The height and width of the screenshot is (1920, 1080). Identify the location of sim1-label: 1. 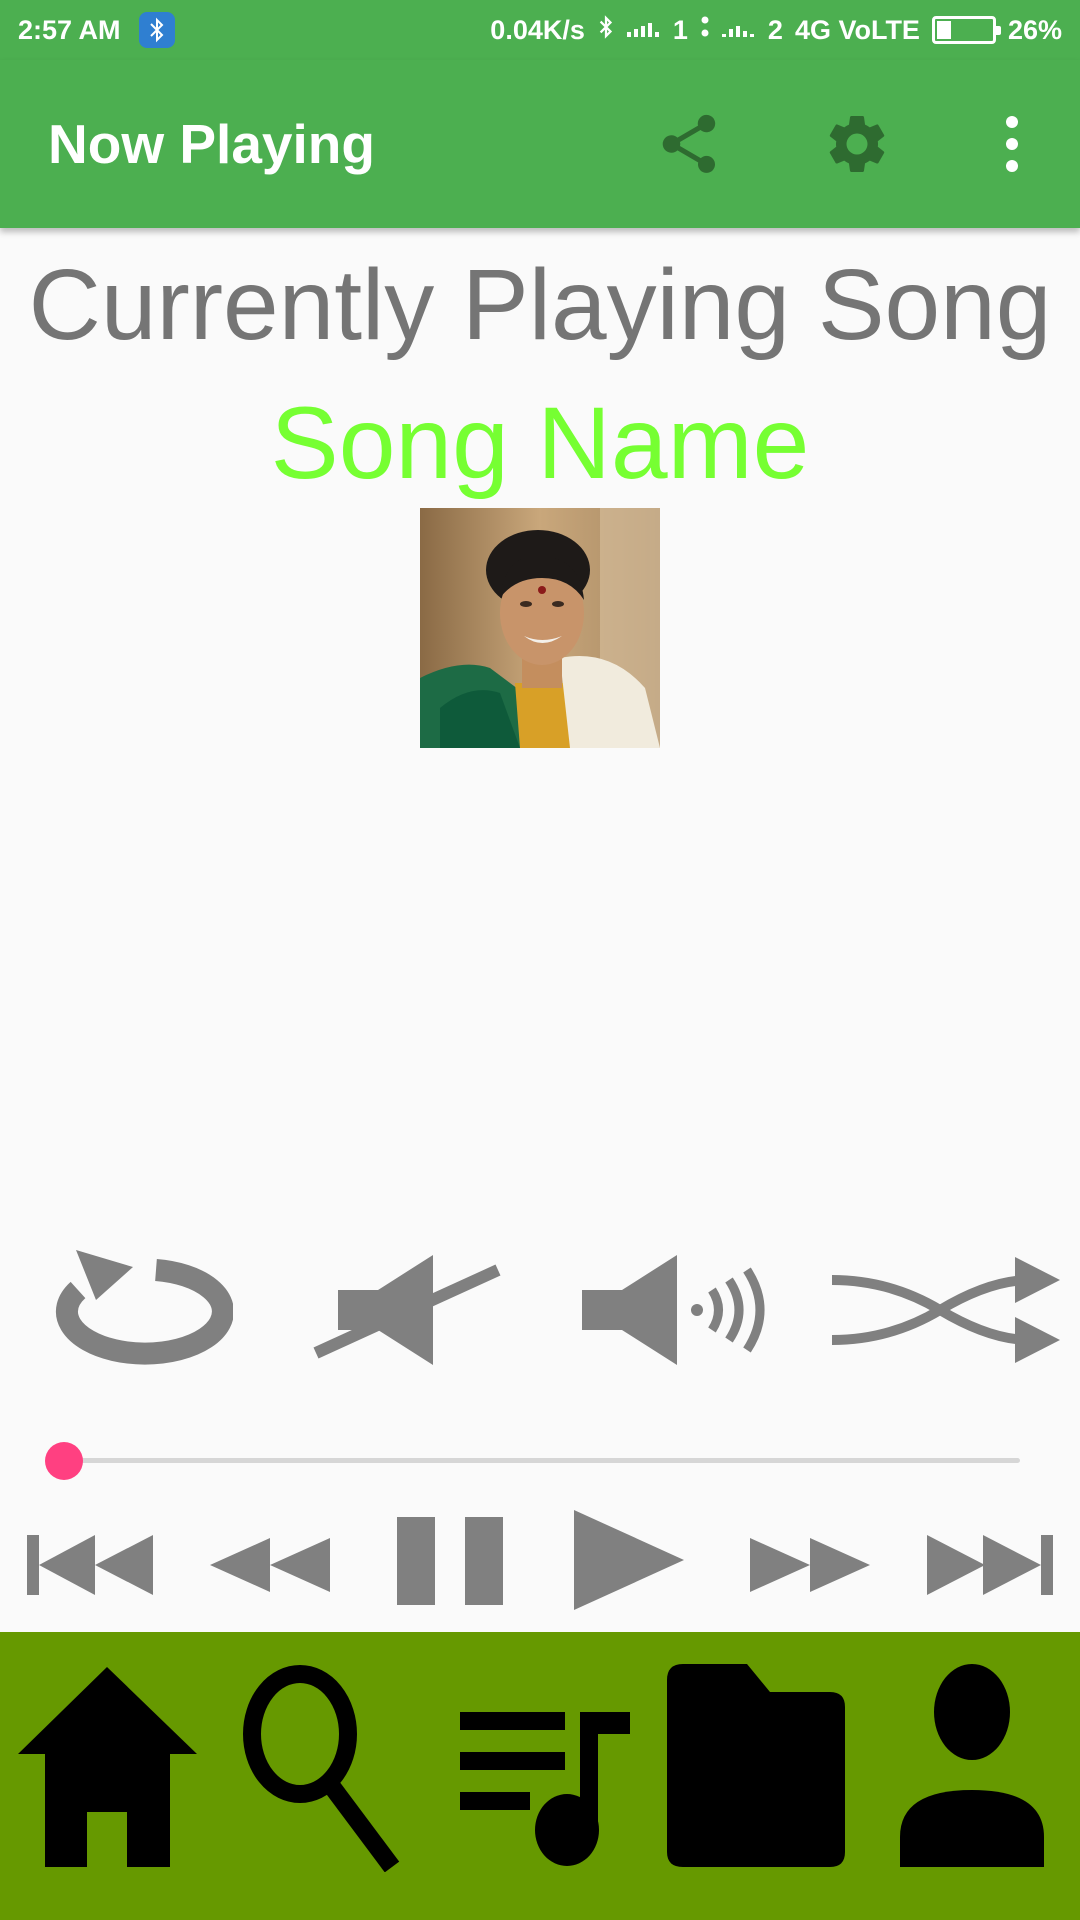
(680, 29).